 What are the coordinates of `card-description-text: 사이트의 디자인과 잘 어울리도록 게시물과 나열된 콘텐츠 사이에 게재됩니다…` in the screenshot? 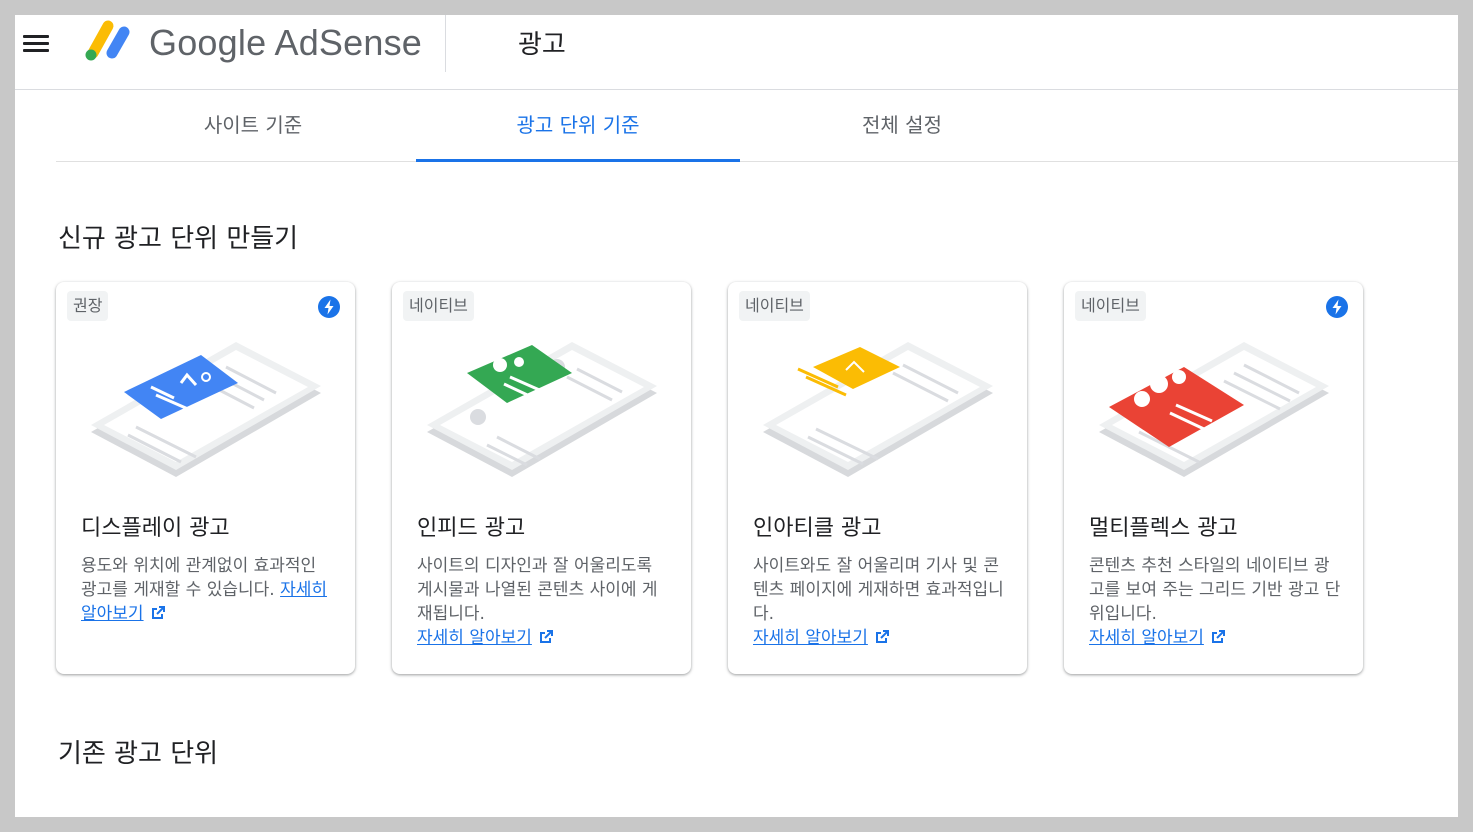 It's located at (537, 590).